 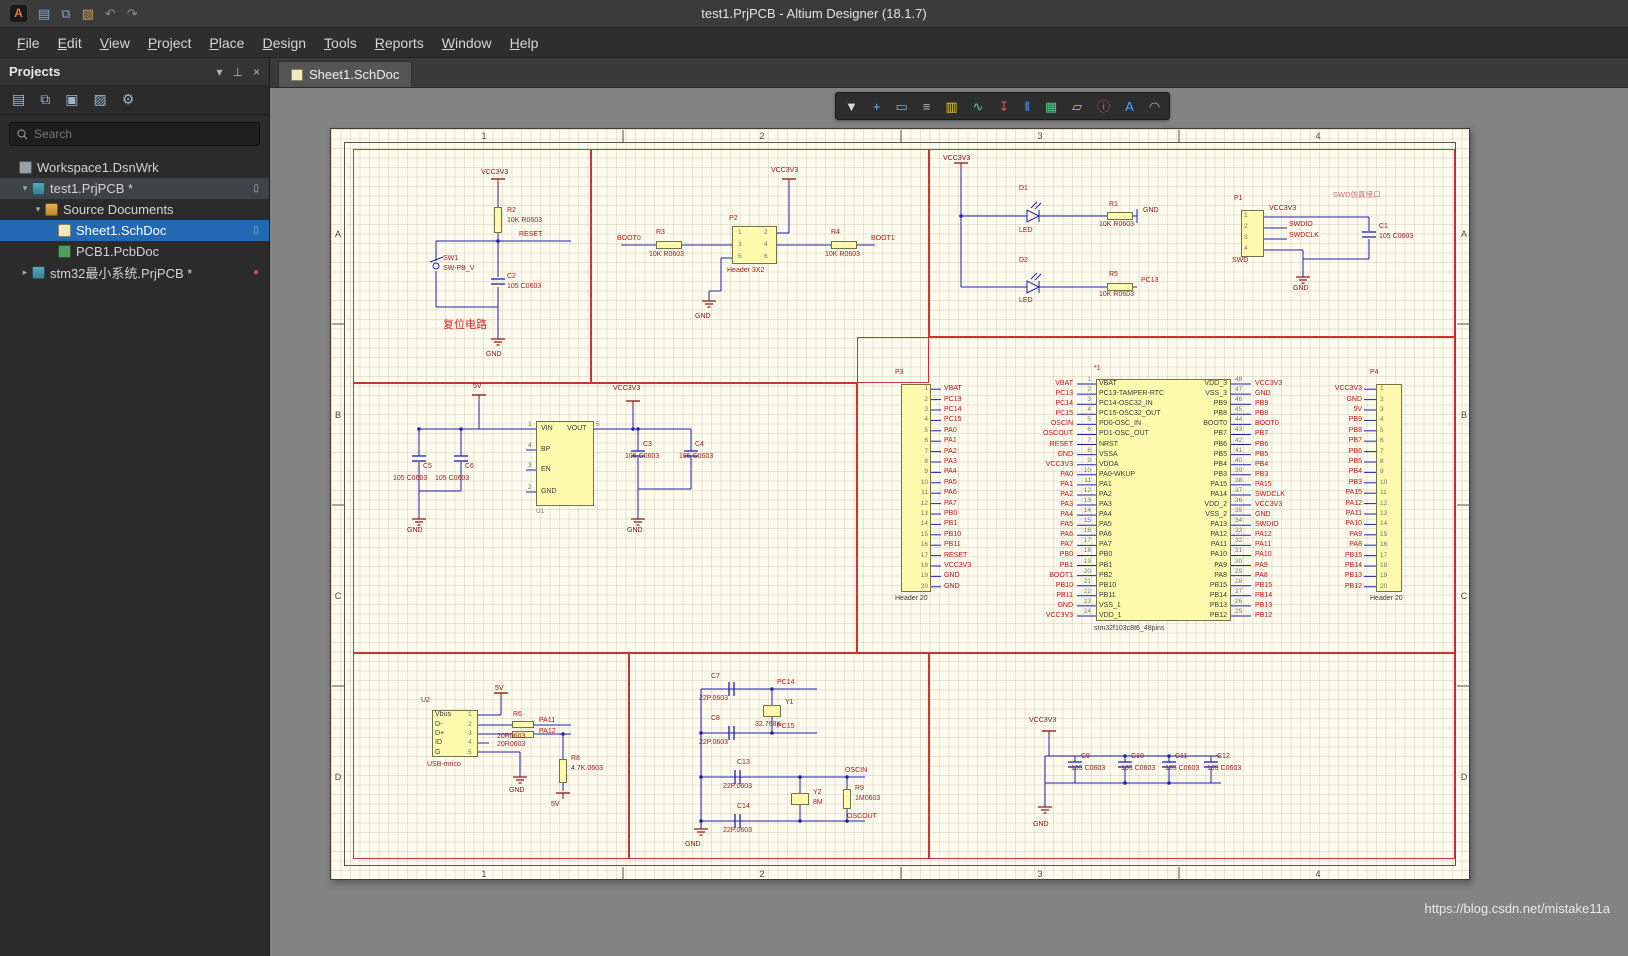 What do you see at coordinates (340, 43) in the screenshot?
I see `menu-item-tools: Tools` at bounding box center [340, 43].